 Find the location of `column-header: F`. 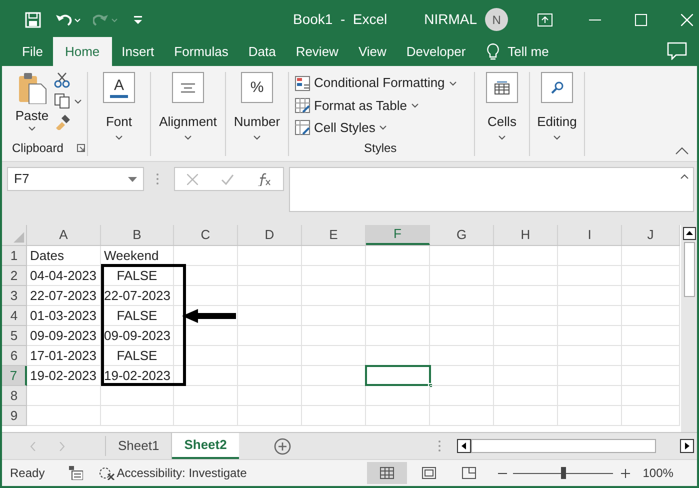

column-header: F is located at coordinates (398, 235).